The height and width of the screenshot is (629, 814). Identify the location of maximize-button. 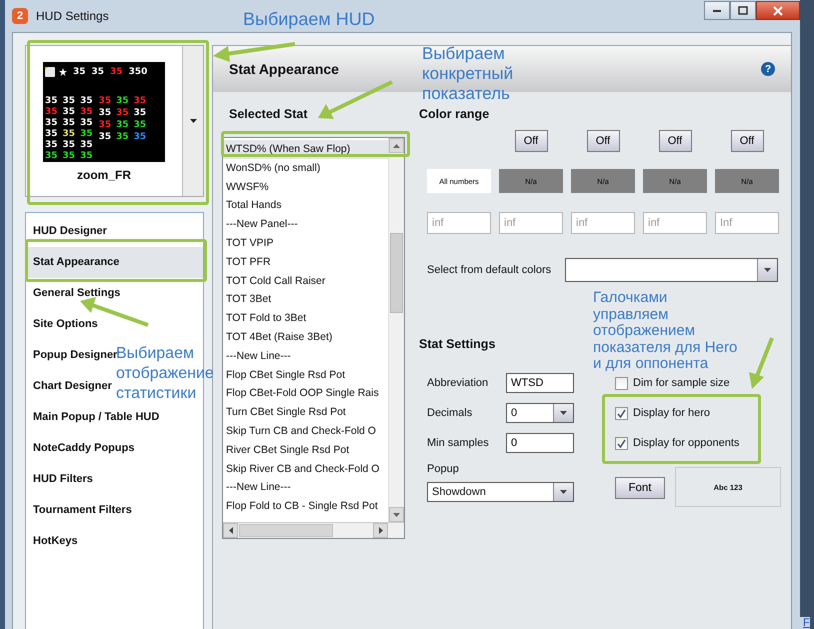
(743, 10).